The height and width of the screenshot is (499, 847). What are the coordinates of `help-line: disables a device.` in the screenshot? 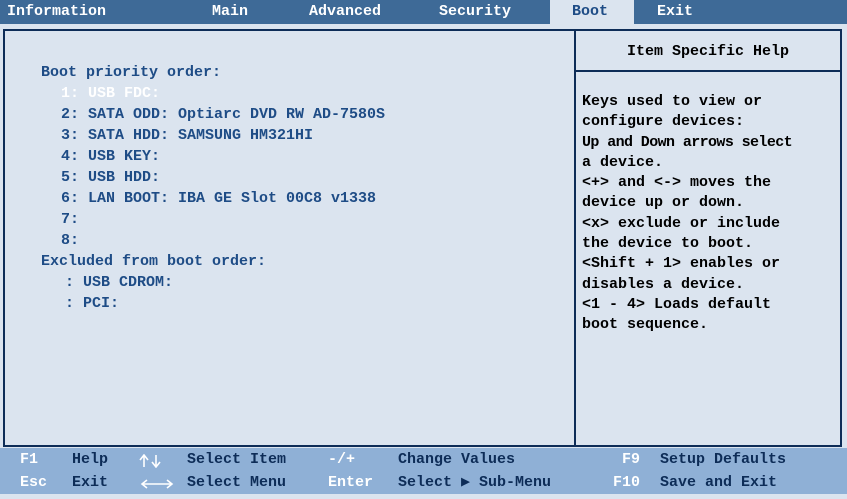 It's located at (663, 284).